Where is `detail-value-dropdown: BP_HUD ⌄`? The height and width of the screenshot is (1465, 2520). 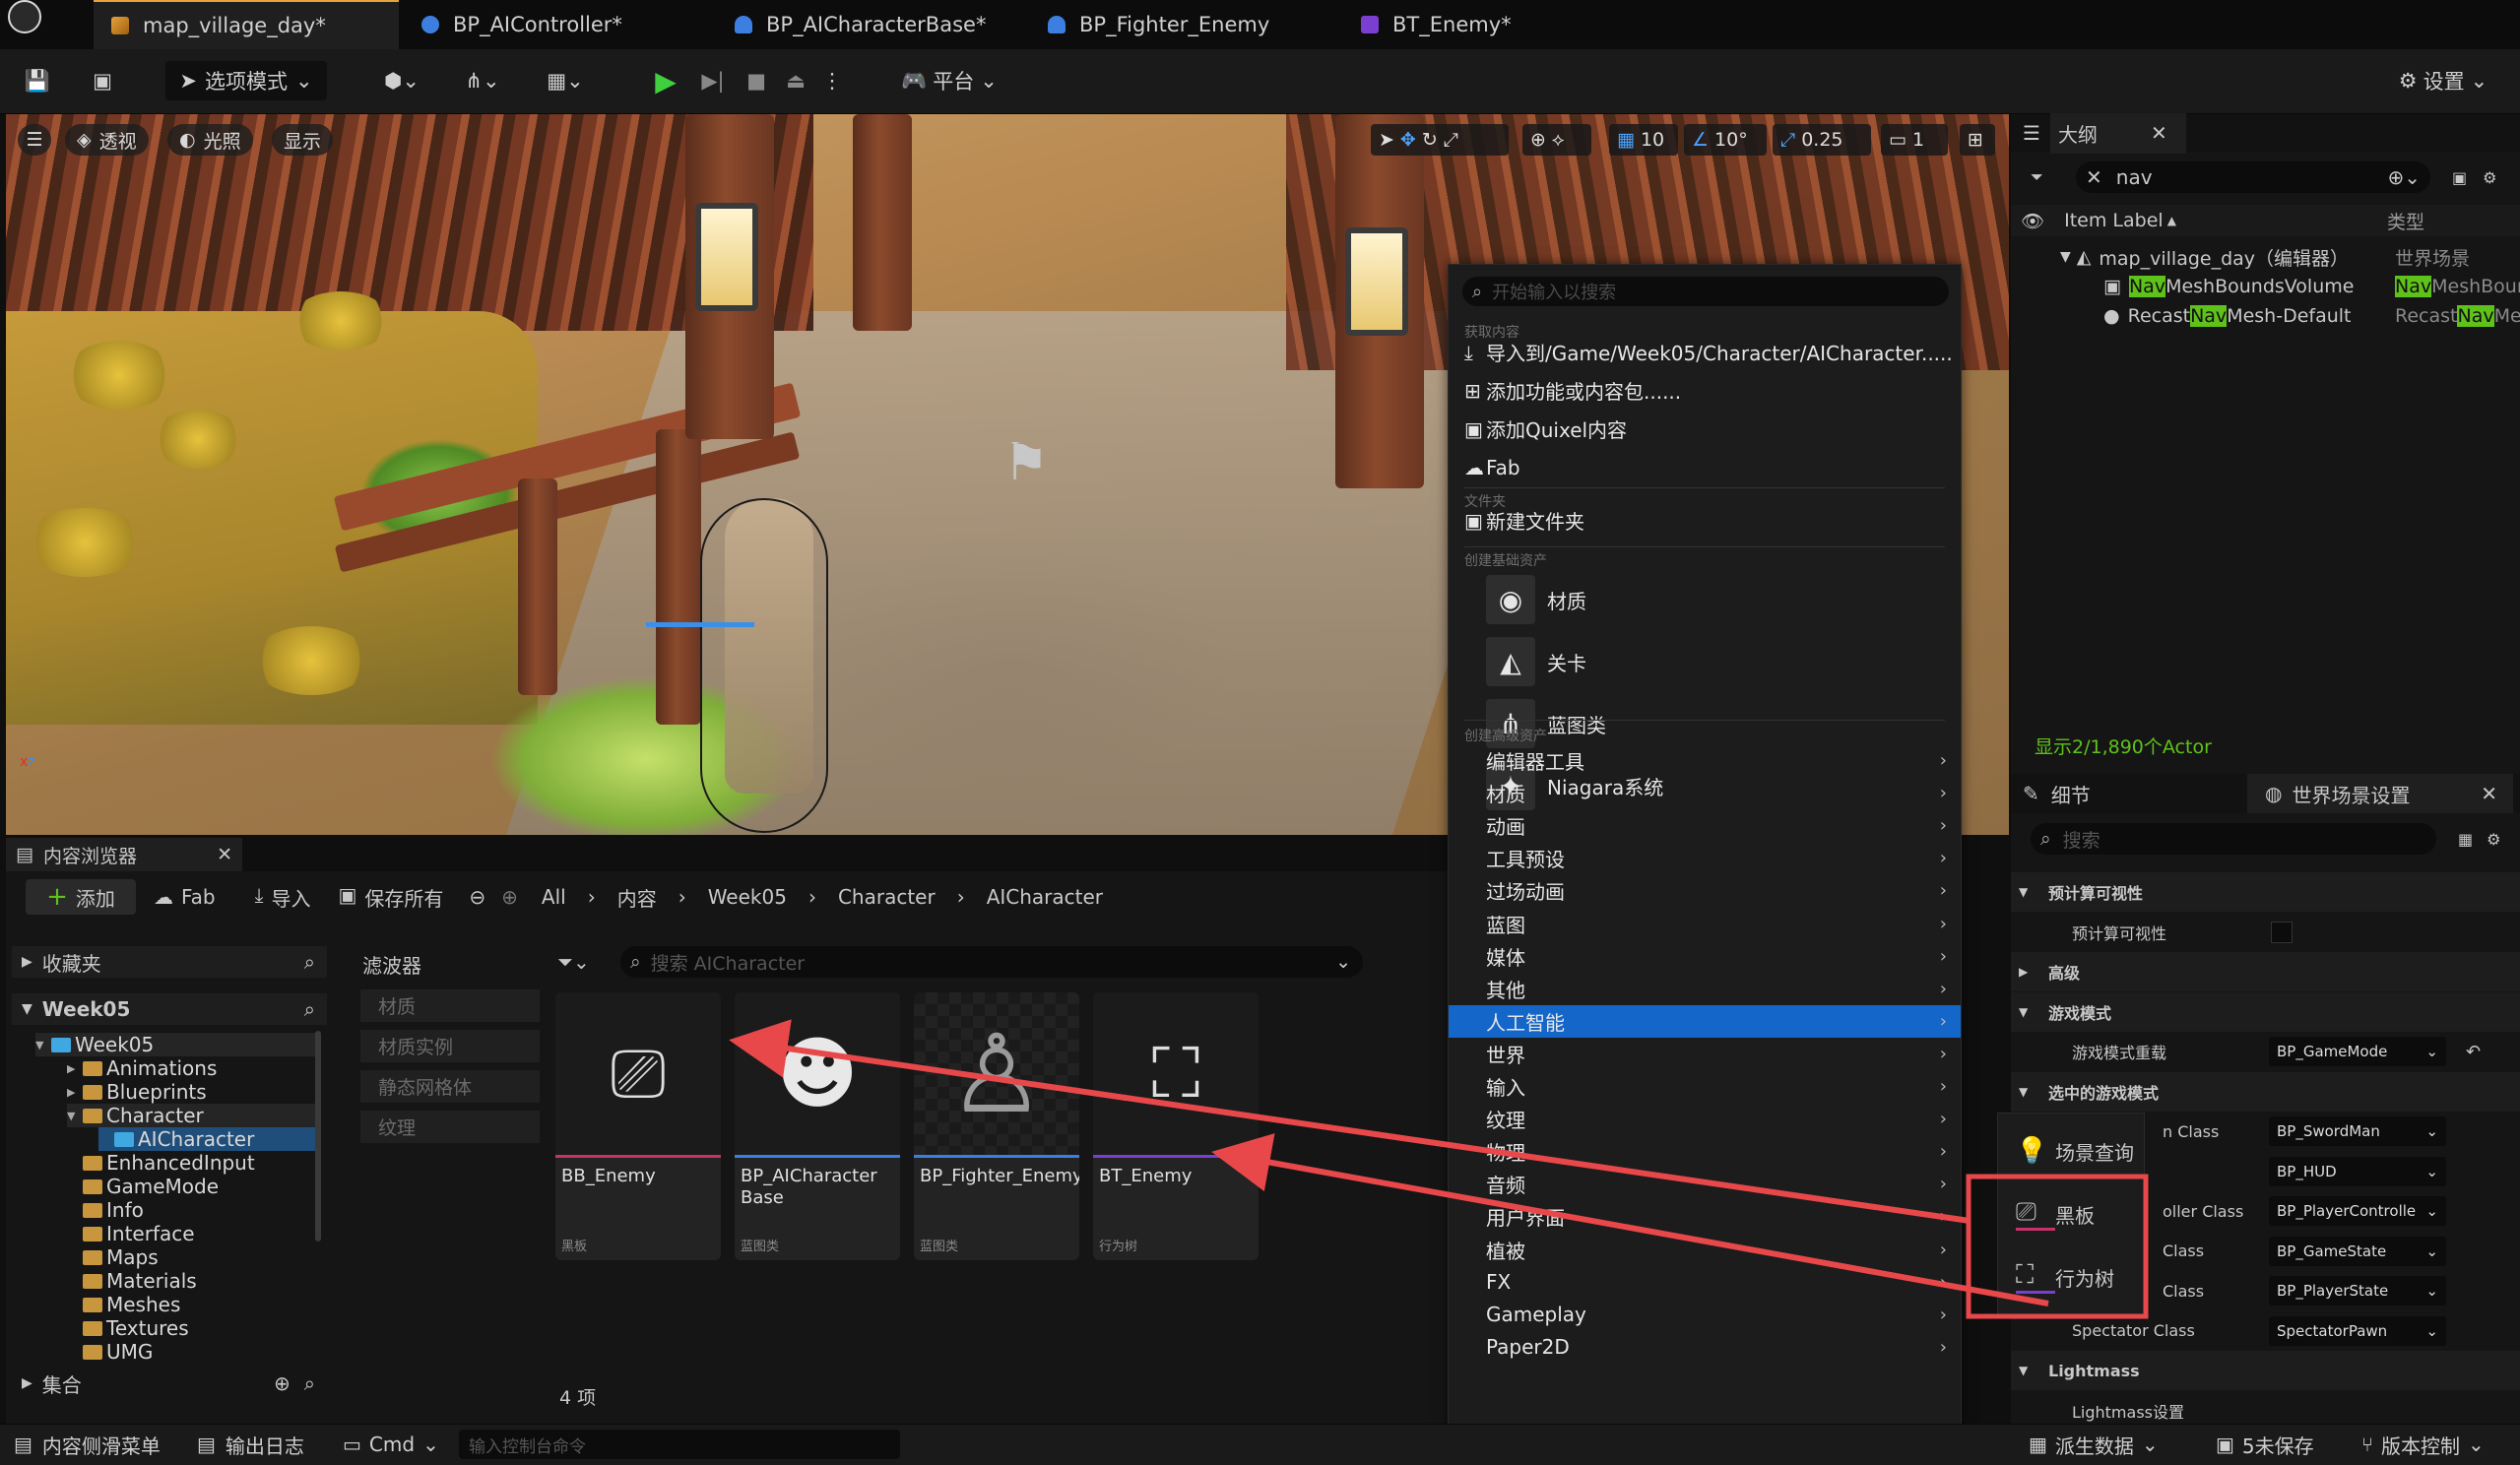 detail-value-dropdown: BP_HUD ⌄ is located at coordinates (2357, 1171).